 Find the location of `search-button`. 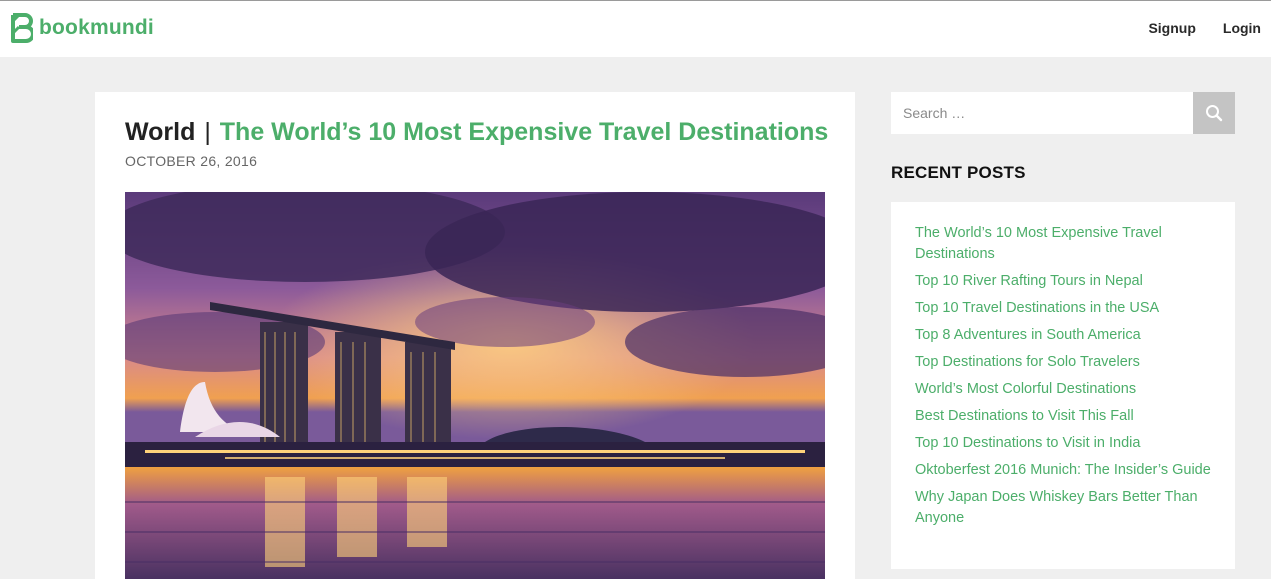

search-button is located at coordinates (1214, 113).